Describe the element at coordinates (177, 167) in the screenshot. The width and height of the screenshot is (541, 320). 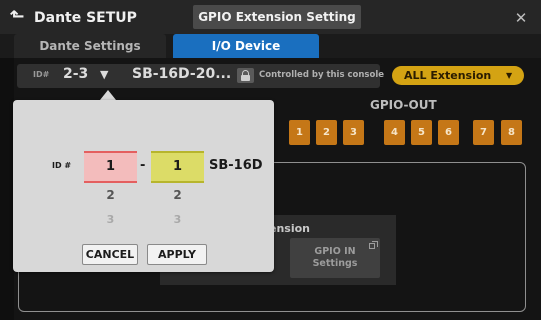
I see `id-picker-second: 1` at that location.